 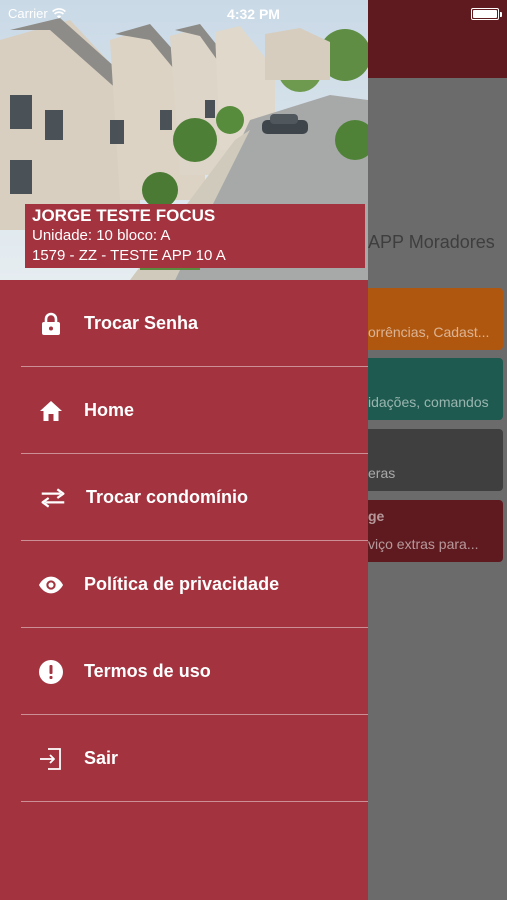 What do you see at coordinates (431, 389) in the screenshot?
I see `menu-card-liberacoes: idações, comandos` at bounding box center [431, 389].